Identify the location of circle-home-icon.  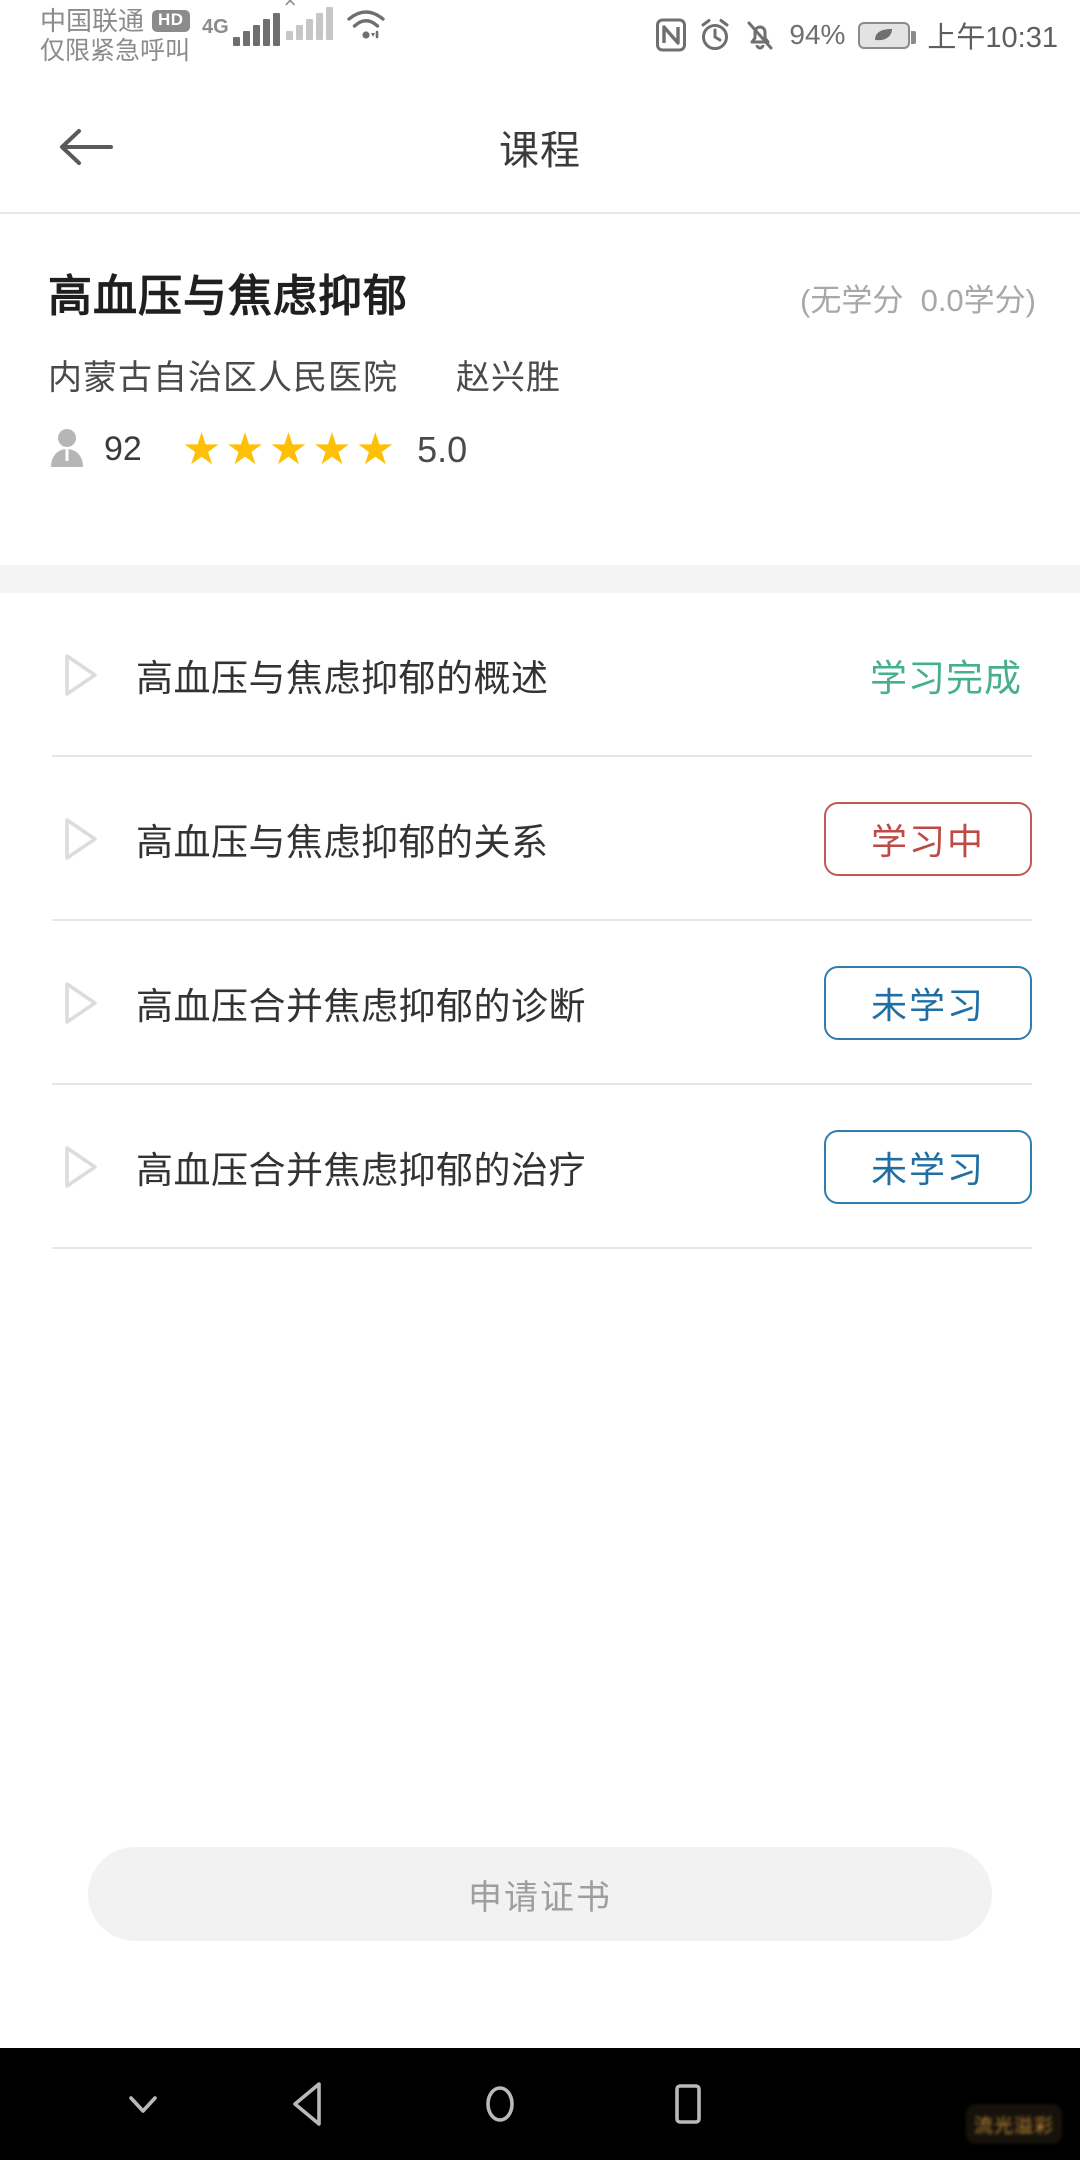
(500, 2104).